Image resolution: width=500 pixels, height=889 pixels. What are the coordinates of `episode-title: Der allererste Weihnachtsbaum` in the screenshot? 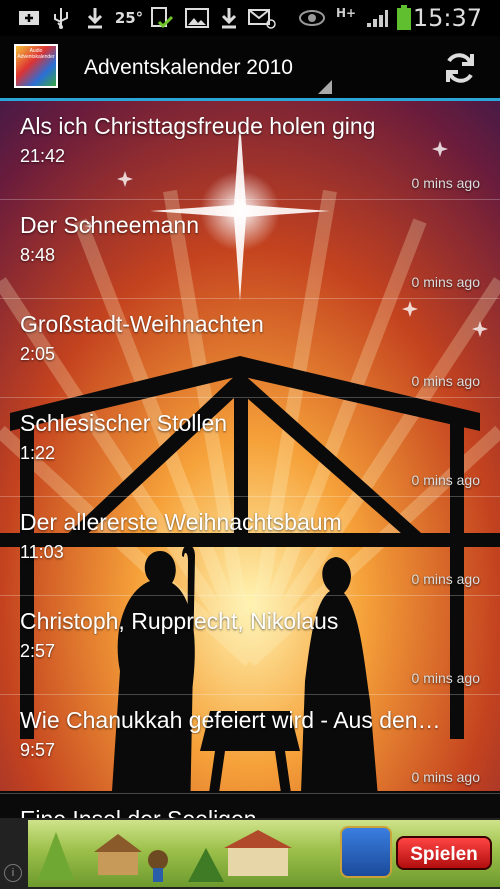 It's located at (181, 522).